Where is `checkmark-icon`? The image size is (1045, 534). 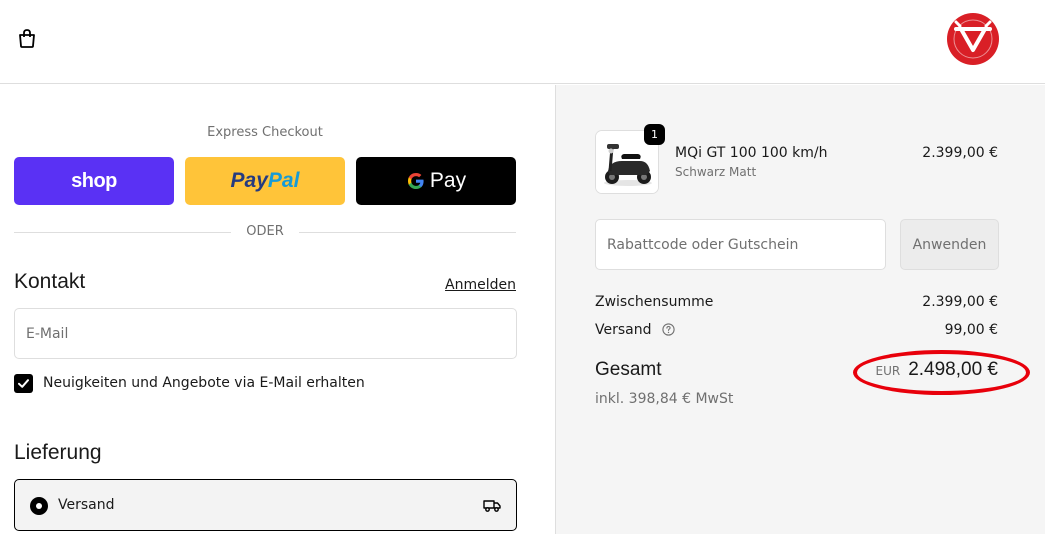
checkmark-icon is located at coordinates (23, 383).